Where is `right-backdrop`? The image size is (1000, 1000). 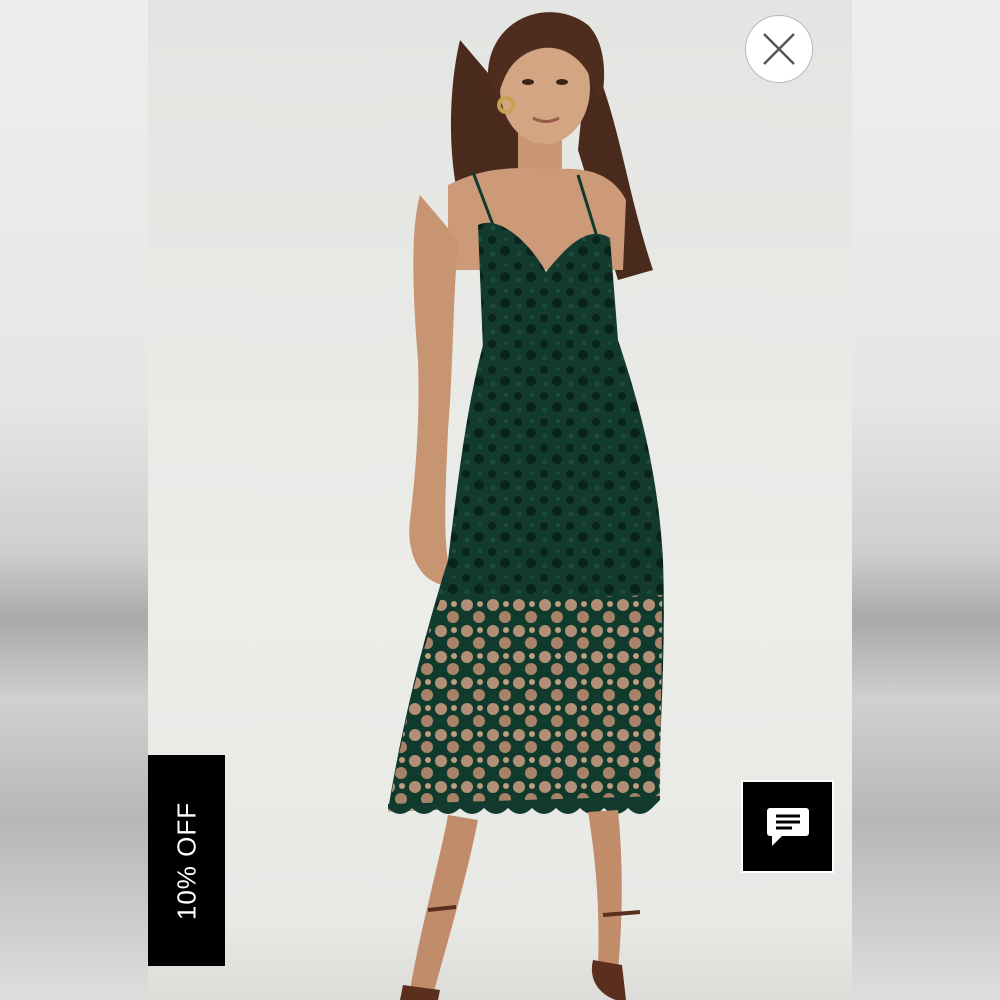 right-backdrop is located at coordinates (926, 500).